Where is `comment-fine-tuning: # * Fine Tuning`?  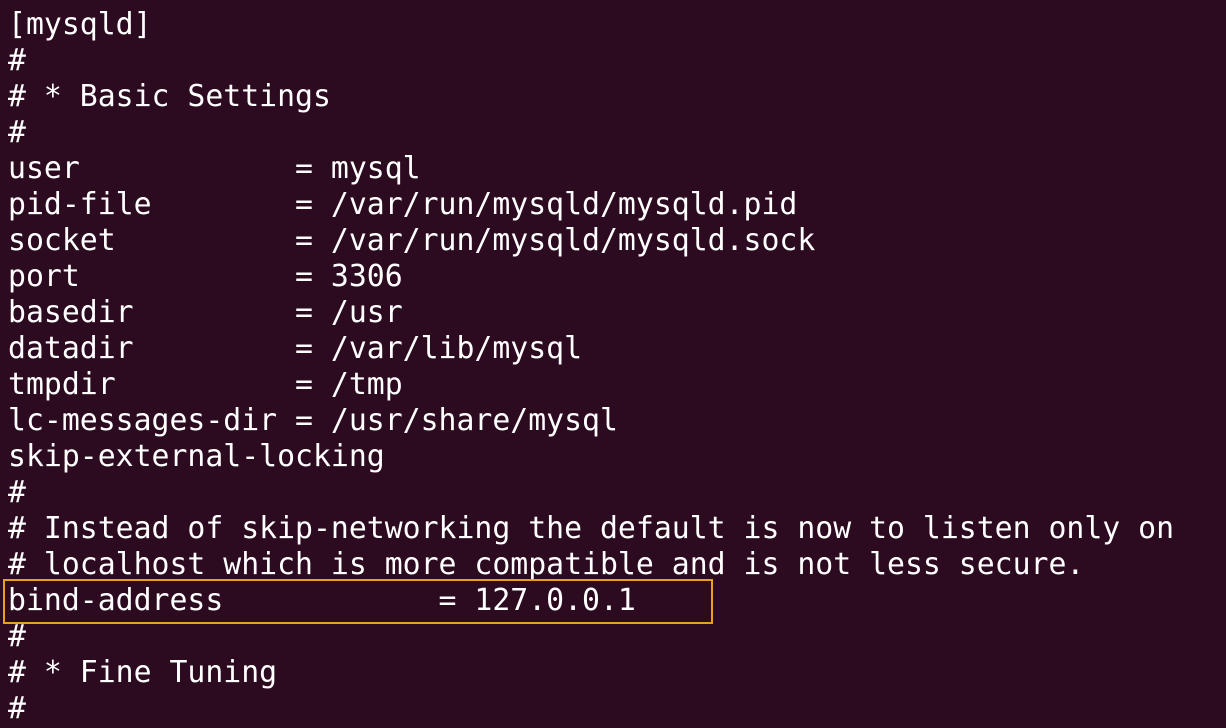 comment-fine-tuning: # * Fine Tuning is located at coordinates (143, 672).